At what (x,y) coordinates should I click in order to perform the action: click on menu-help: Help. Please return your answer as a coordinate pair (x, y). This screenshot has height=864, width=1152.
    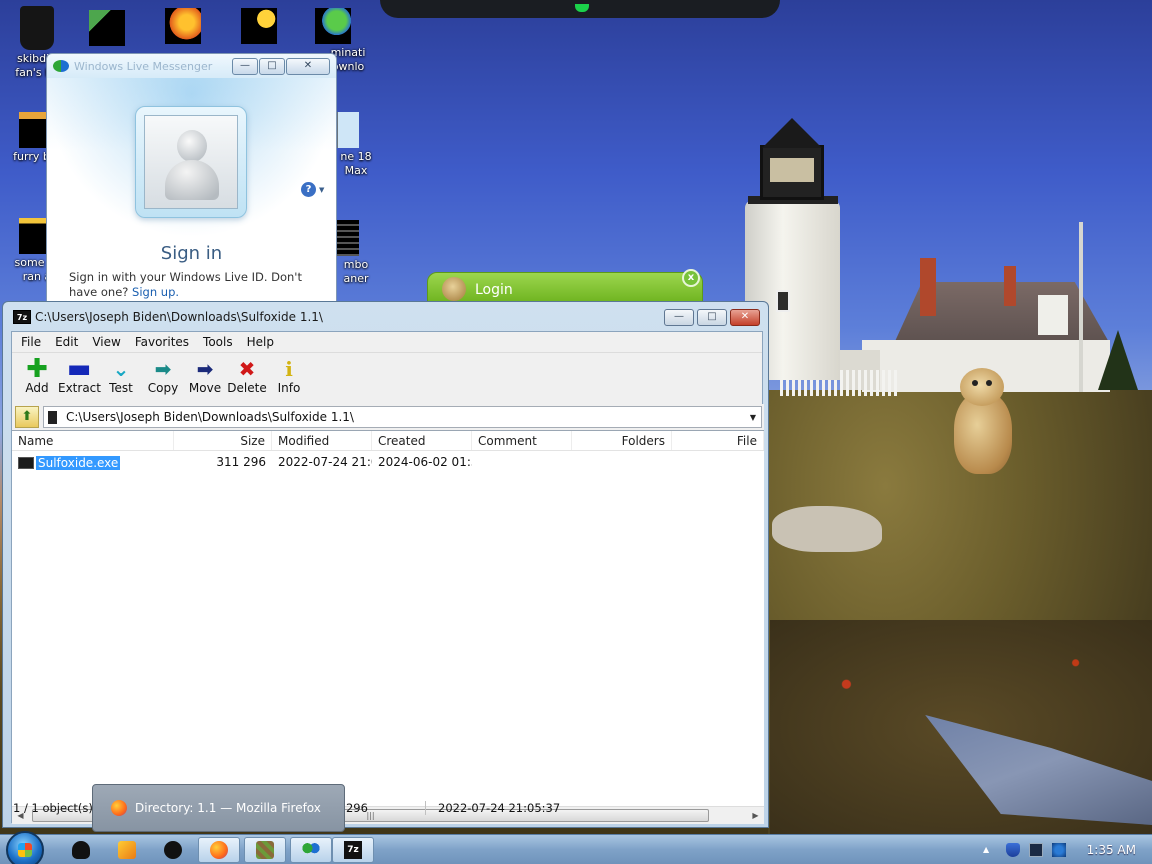
    Looking at the image, I should click on (260, 342).